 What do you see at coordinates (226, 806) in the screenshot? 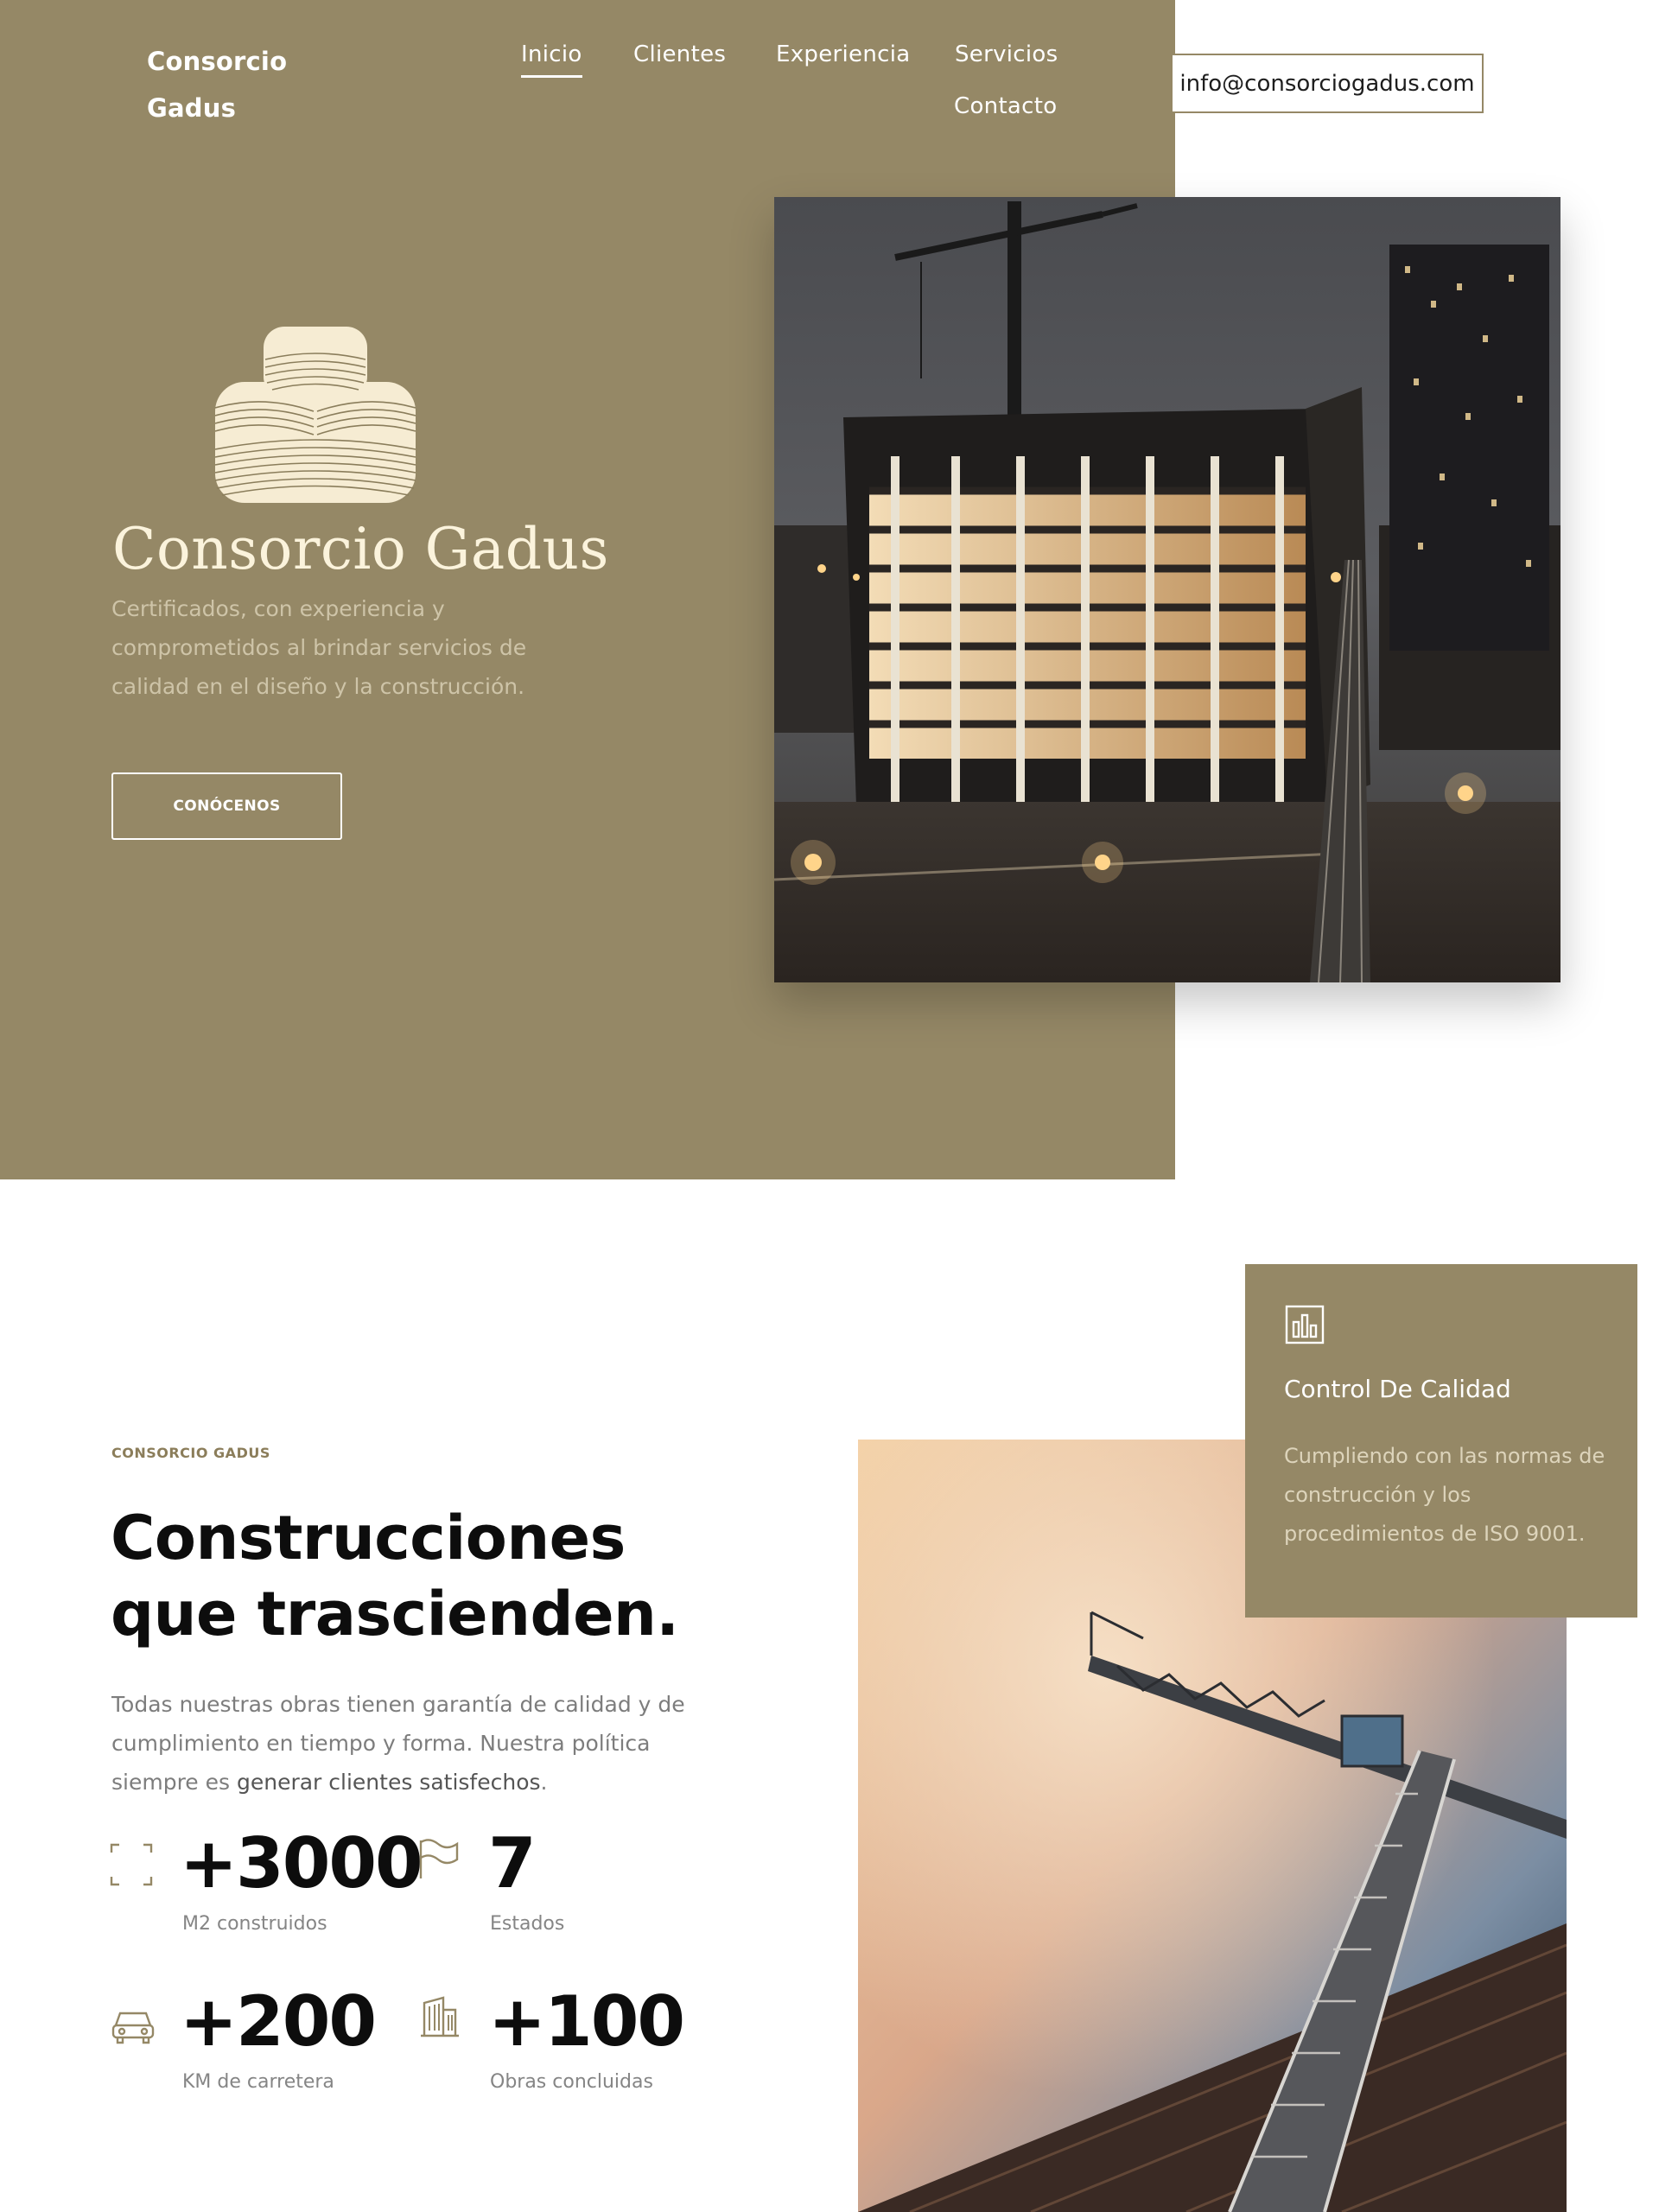
I see `conocenos-button: CONÓCENOS` at bounding box center [226, 806].